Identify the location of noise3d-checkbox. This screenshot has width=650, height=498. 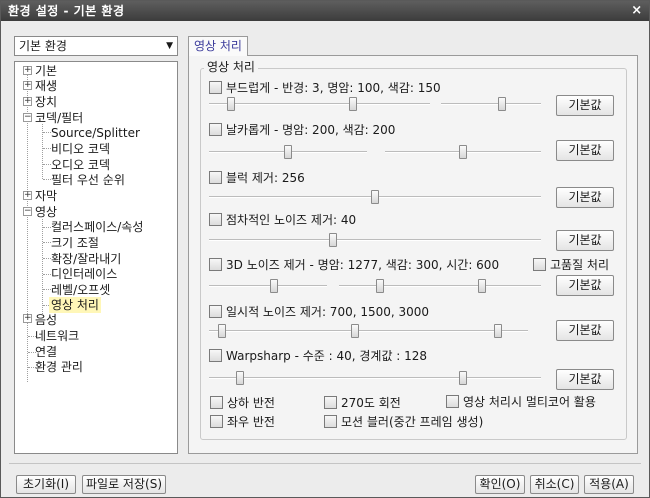
(215, 264).